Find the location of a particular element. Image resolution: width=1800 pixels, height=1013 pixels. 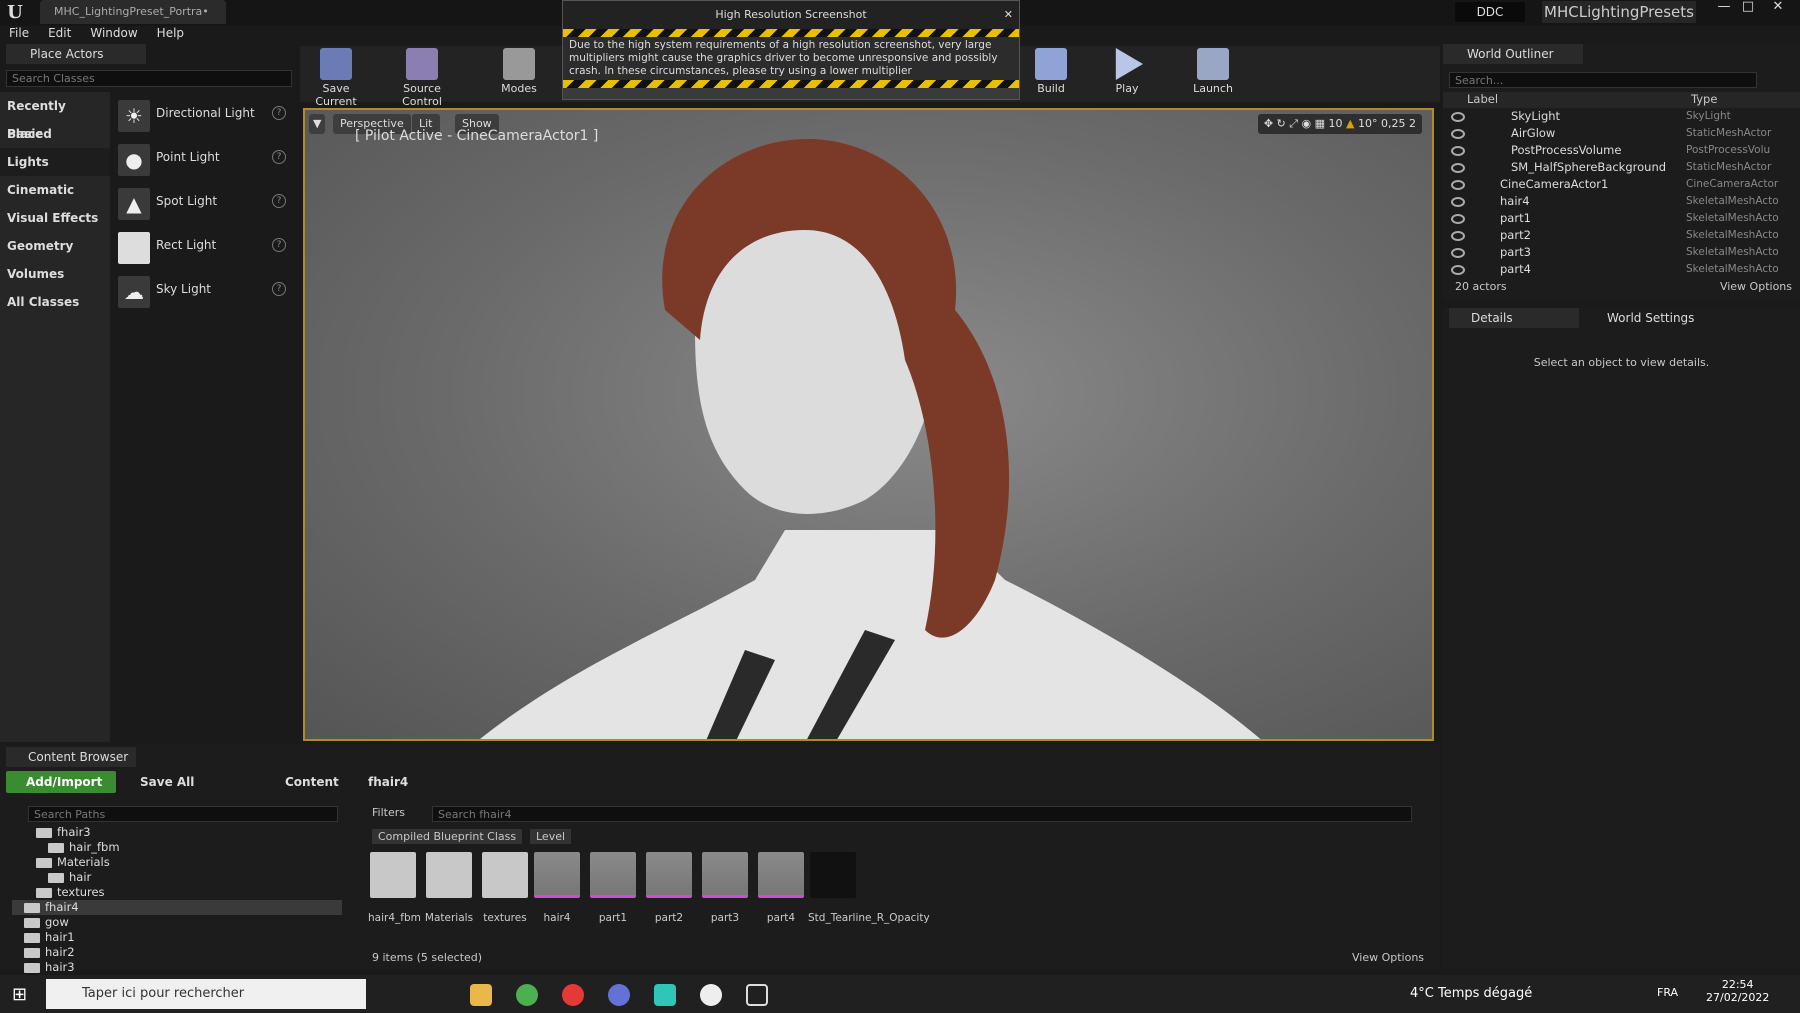

menu-edit: Edit is located at coordinates (59, 33).